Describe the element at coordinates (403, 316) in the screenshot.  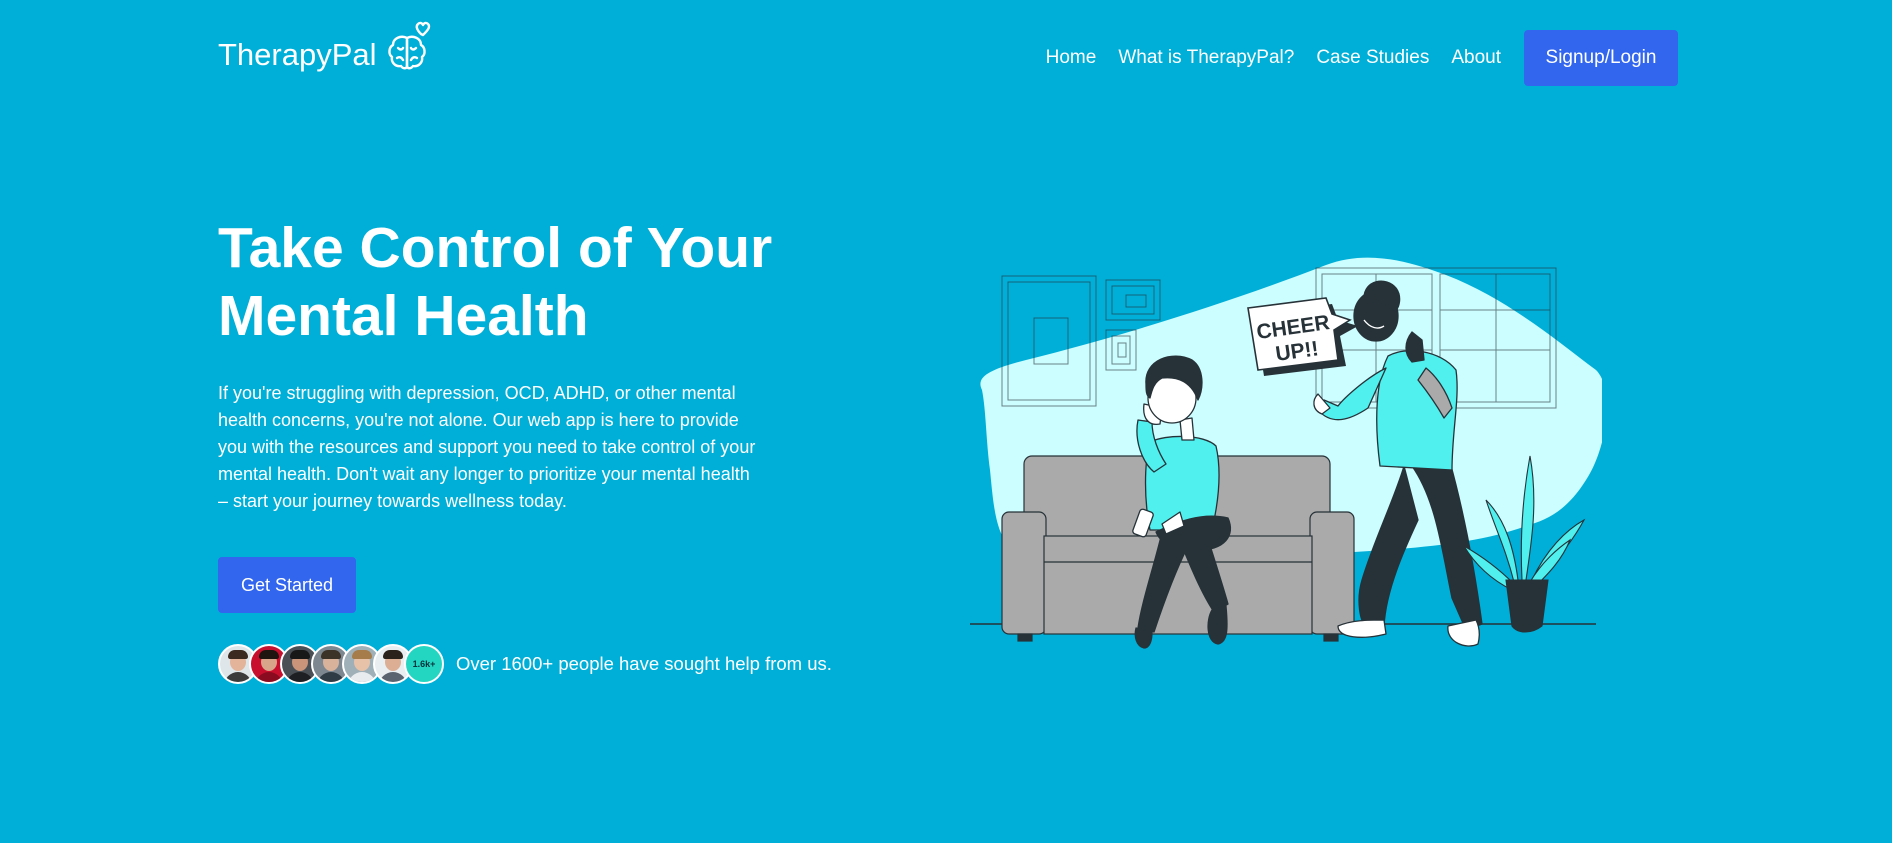
I see `hero-title-line-2: Mental Health` at that location.